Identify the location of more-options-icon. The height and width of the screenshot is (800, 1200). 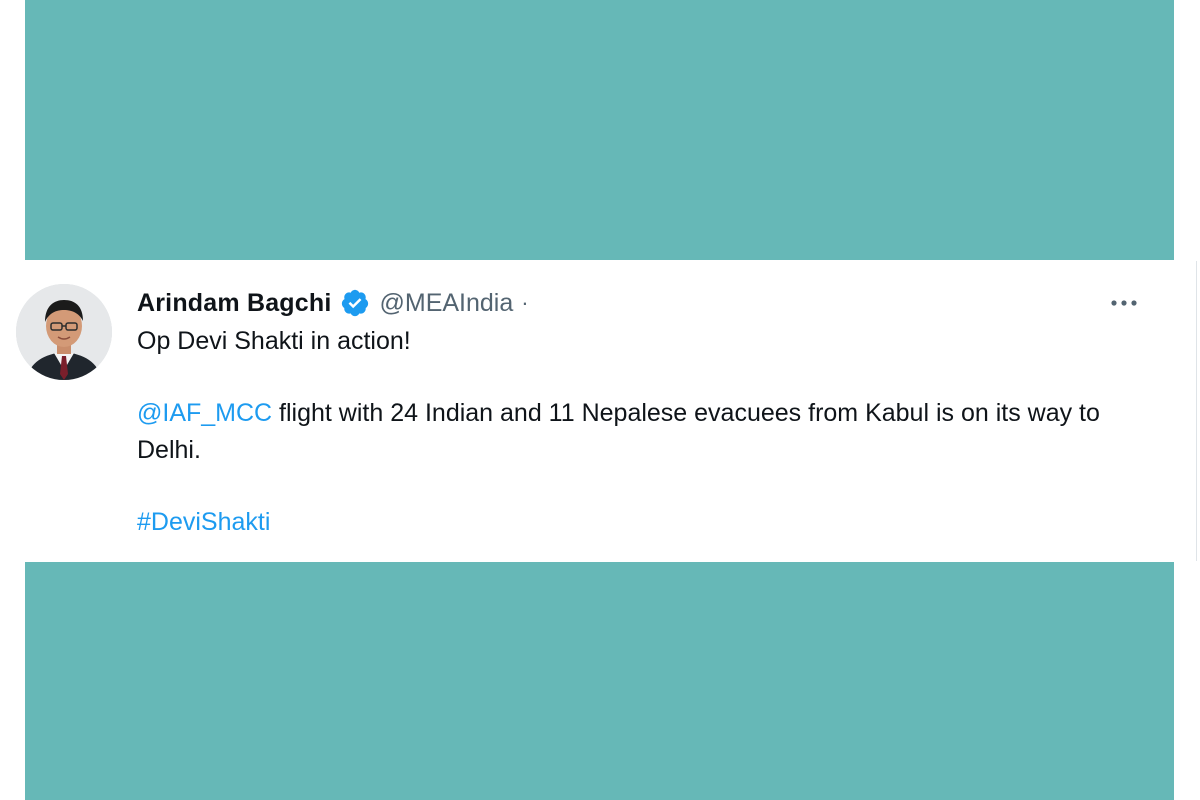
(1124, 303).